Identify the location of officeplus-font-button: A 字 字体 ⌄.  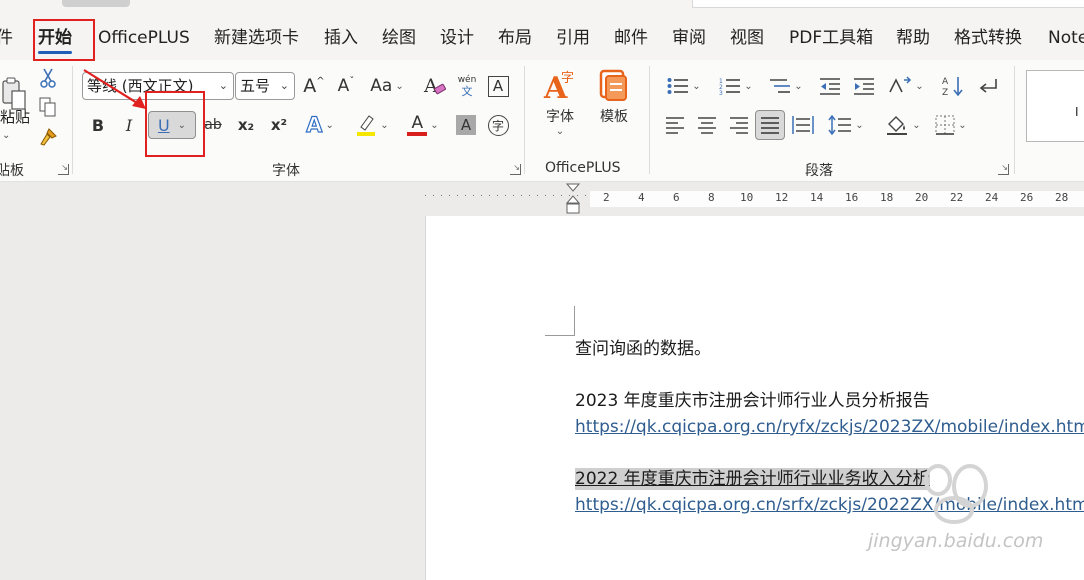
(560, 108).